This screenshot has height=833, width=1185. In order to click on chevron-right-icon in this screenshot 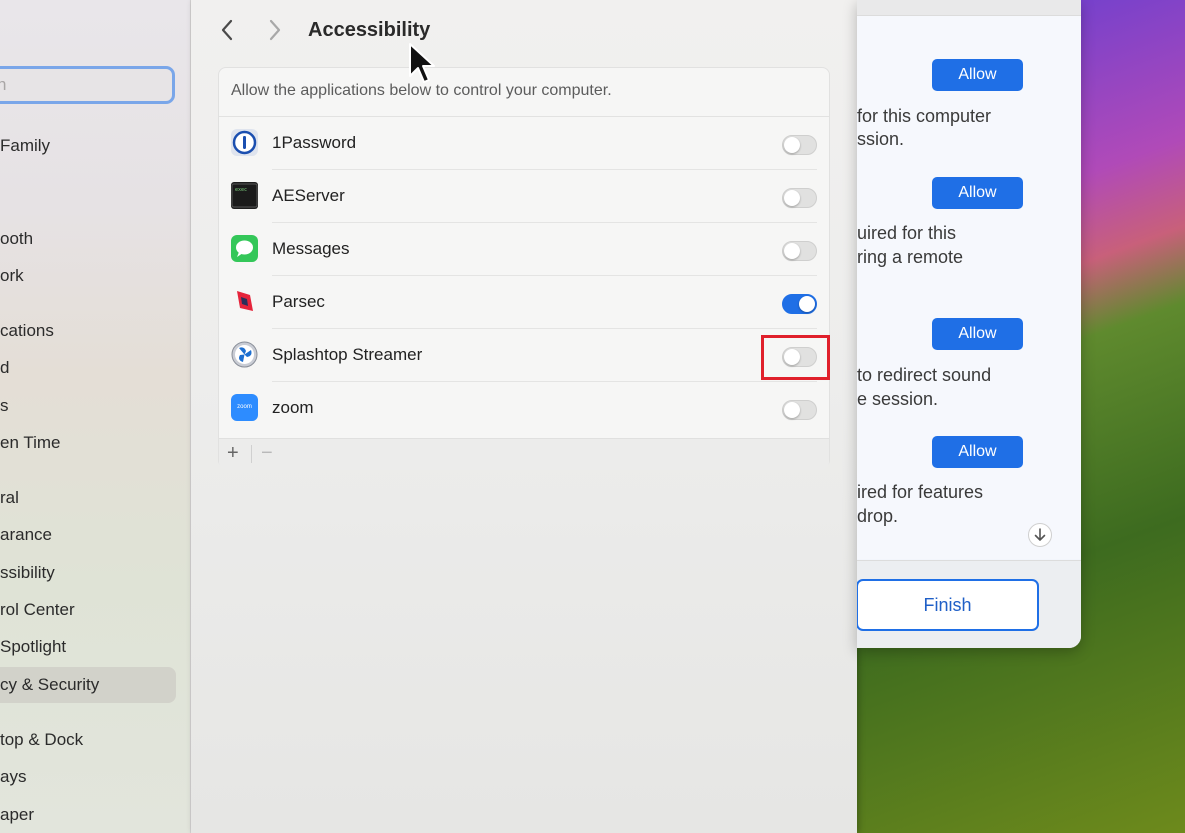, I will do `click(275, 30)`.